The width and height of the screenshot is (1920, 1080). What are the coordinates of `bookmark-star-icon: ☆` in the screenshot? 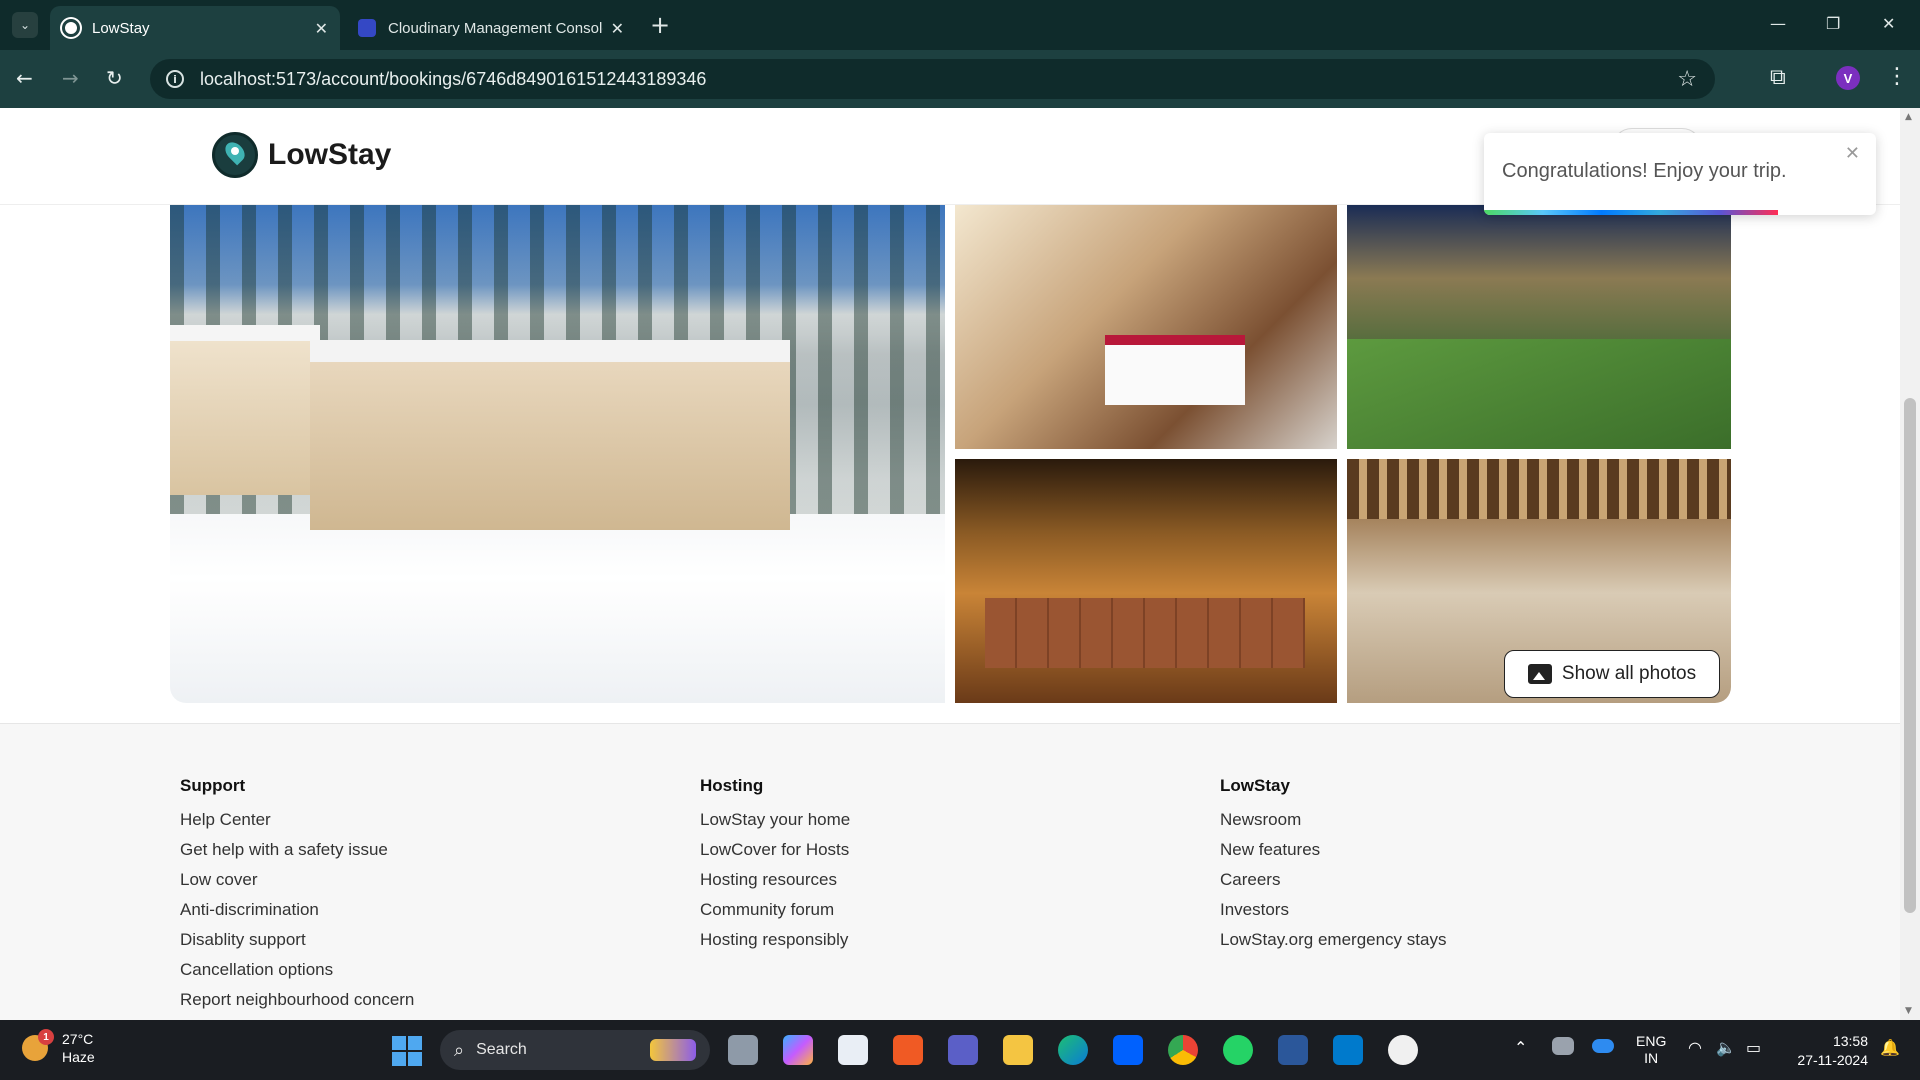 It's located at (1687, 79).